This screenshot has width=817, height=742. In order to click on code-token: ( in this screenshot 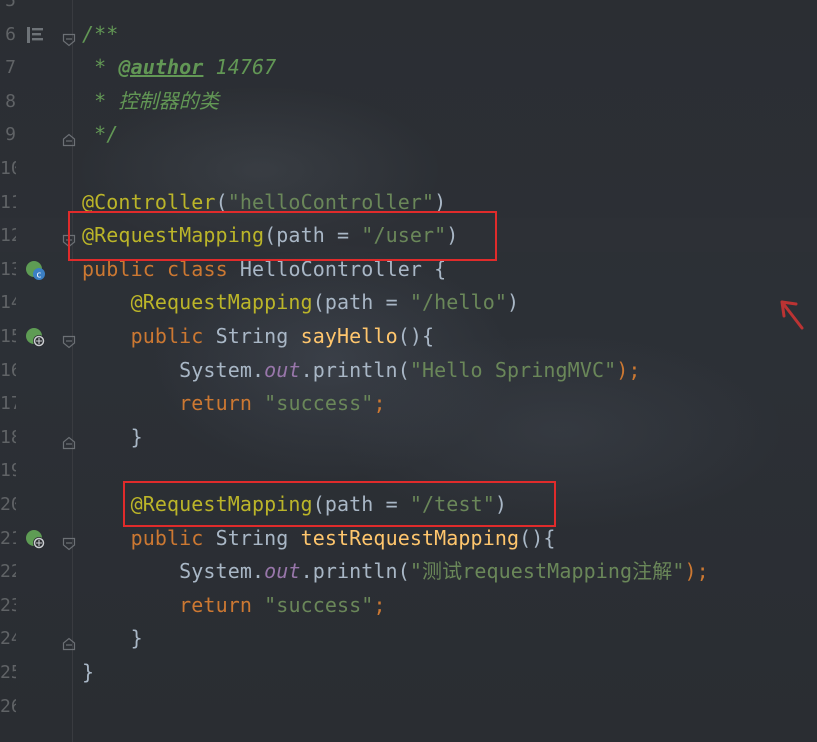, I will do `click(318, 302)`.